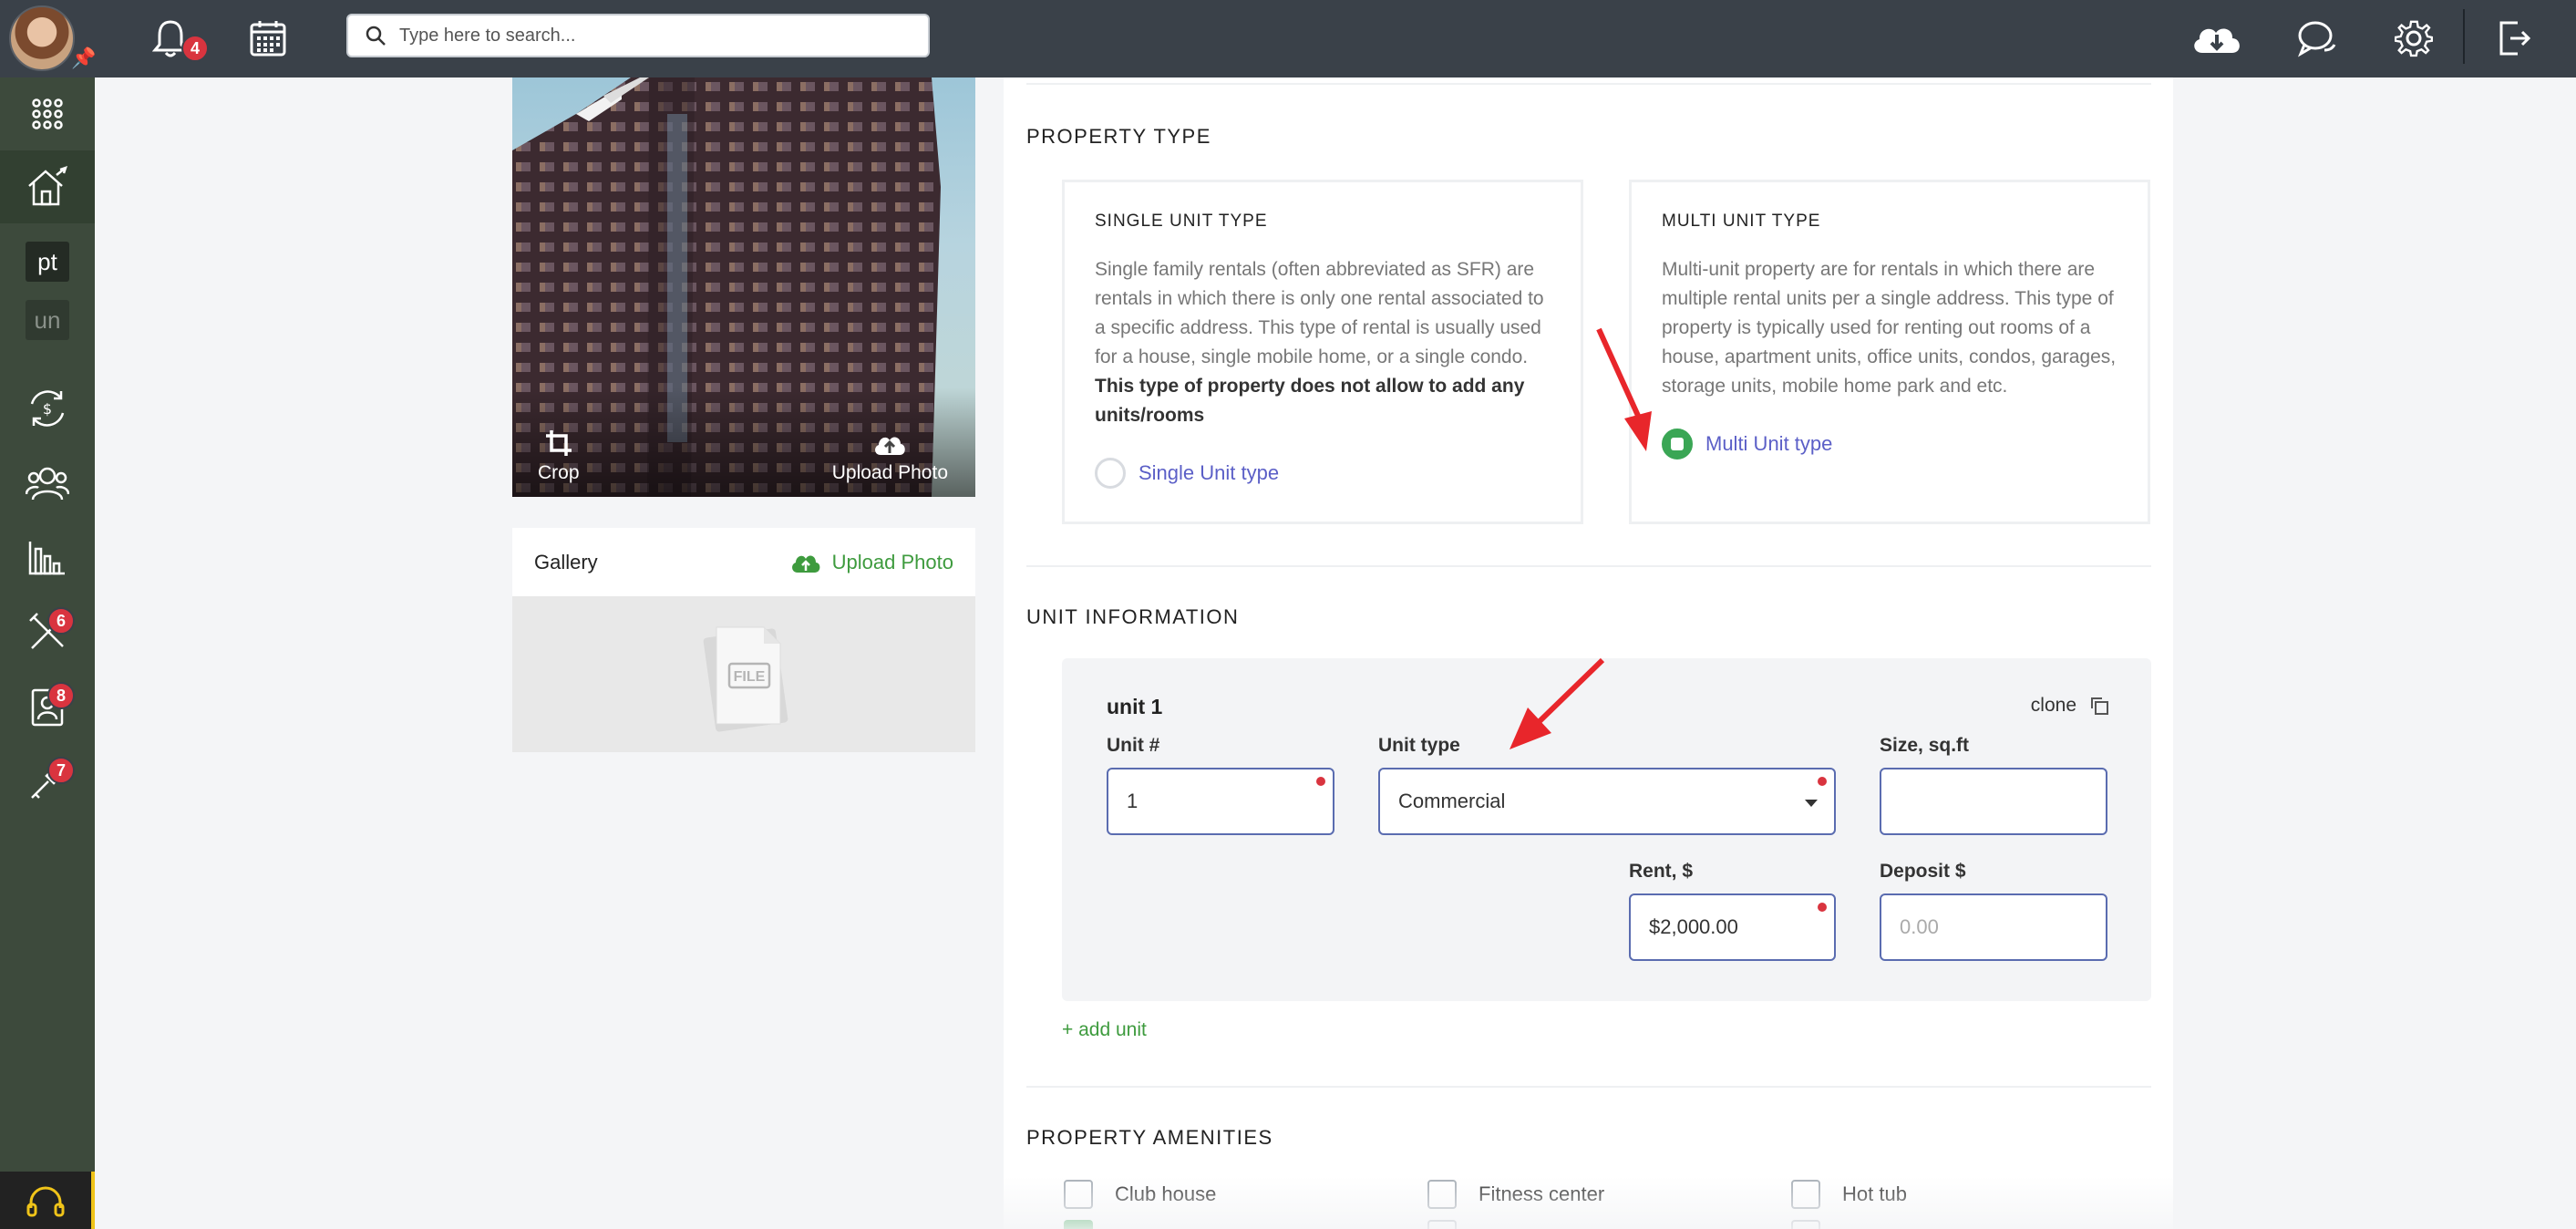 This screenshot has width=2576, height=1229. Describe the element at coordinates (1118, 136) in the screenshot. I see `property-type-title: PROPERTY TYPE` at that location.